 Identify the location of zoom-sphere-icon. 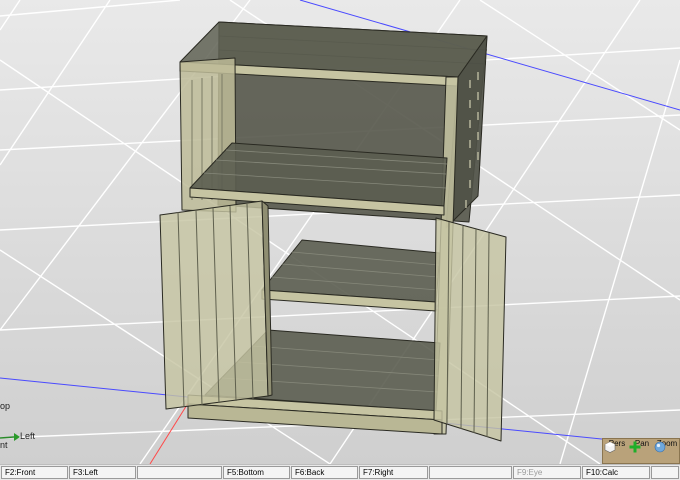
(660, 447).